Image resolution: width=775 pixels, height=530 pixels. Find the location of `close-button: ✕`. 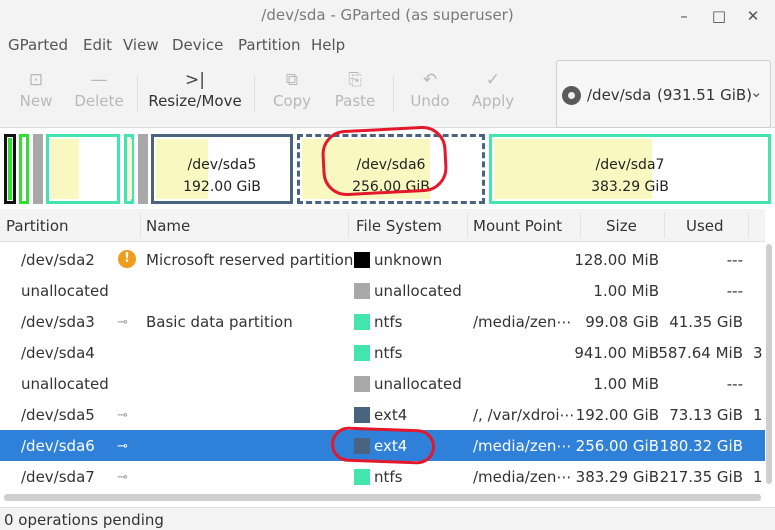

close-button: ✕ is located at coordinates (753, 16).